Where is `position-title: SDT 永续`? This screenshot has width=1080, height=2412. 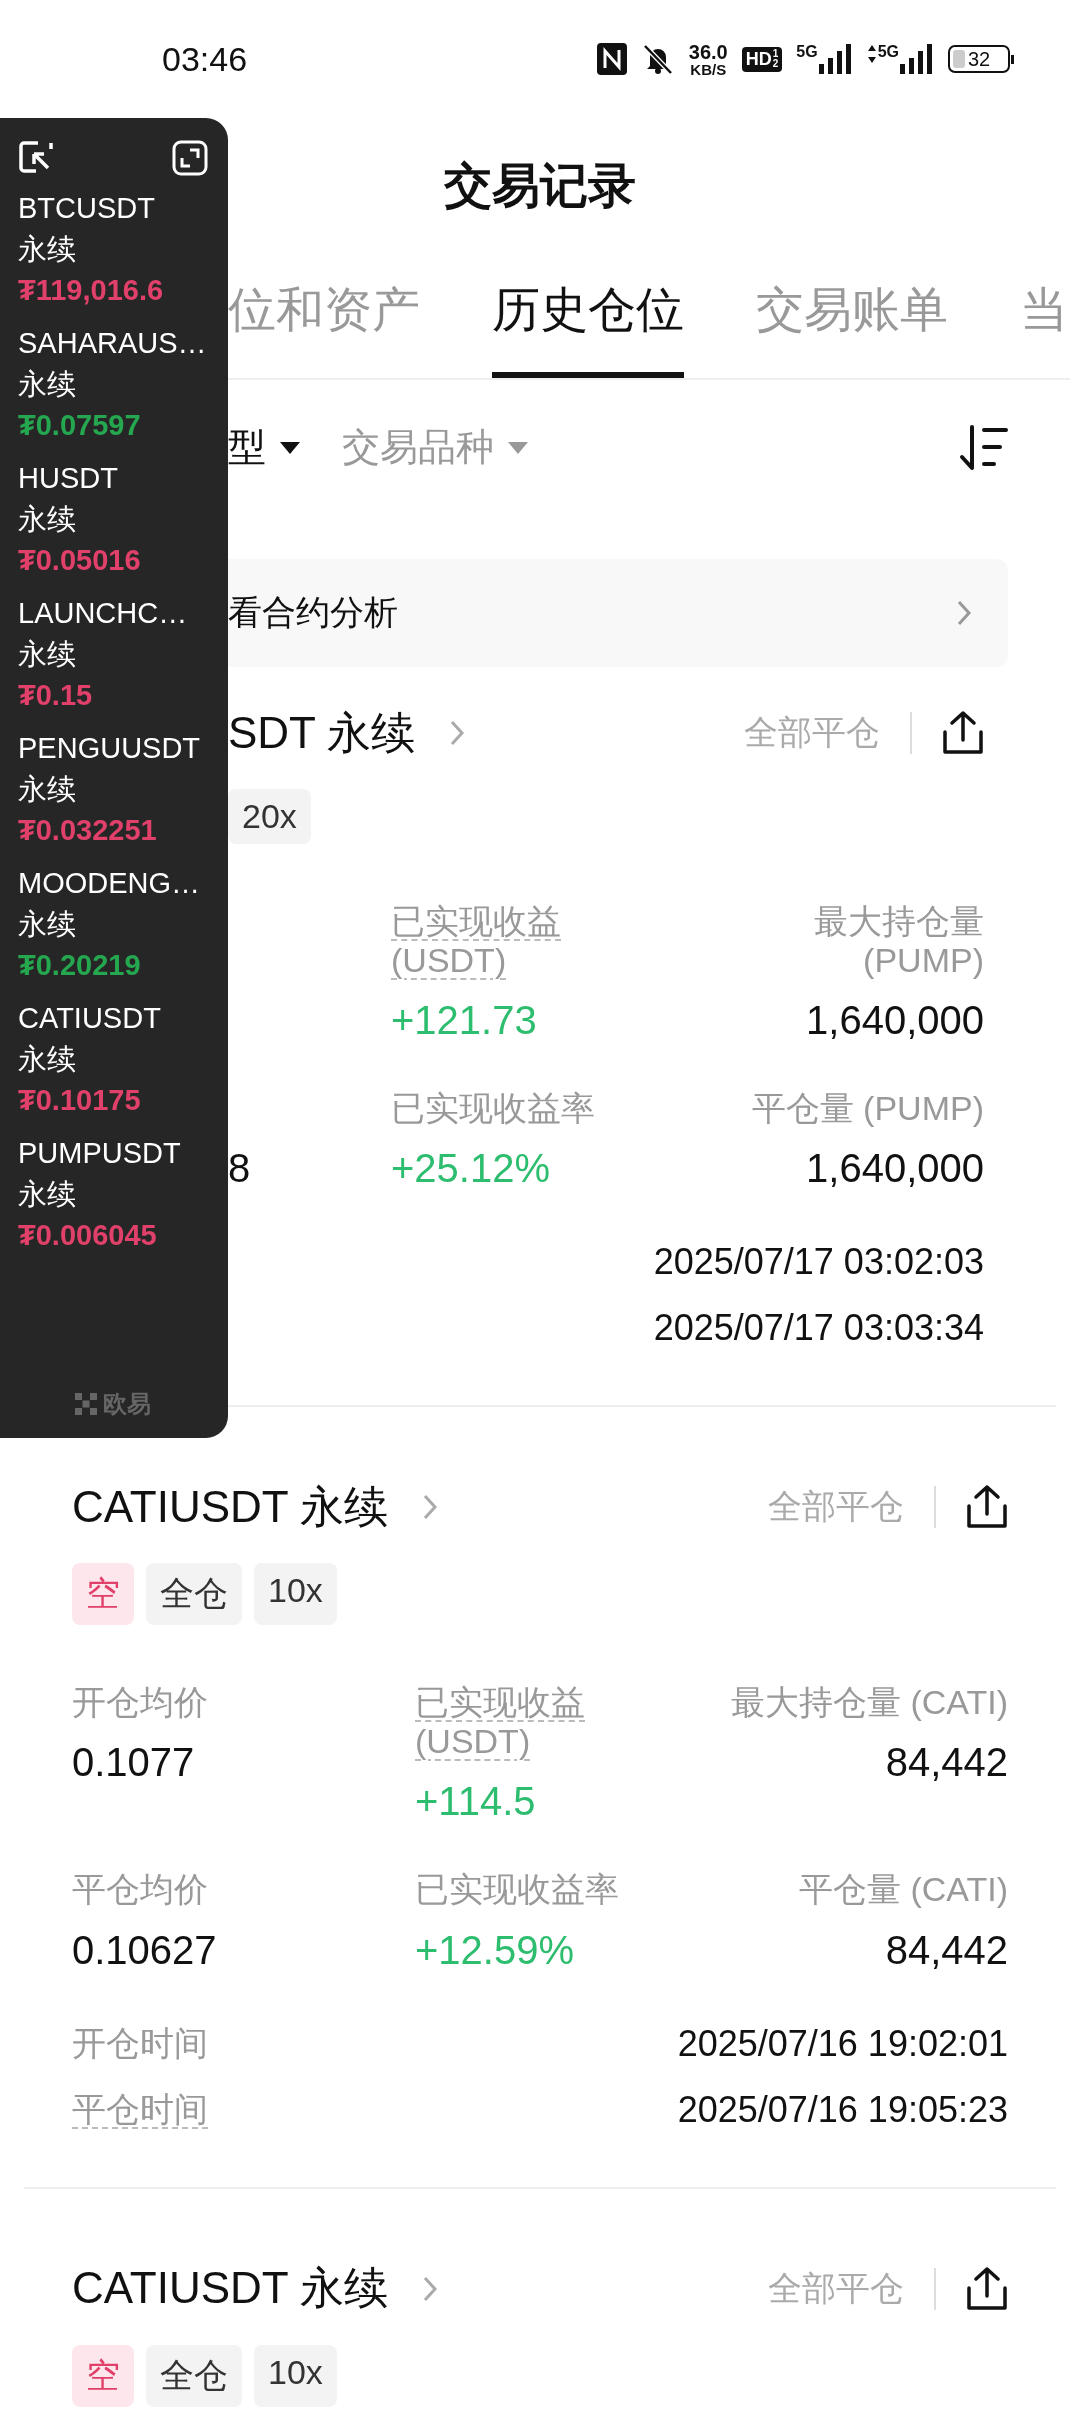 position-title: SDT 永续 is located at coordinates (322, 733).